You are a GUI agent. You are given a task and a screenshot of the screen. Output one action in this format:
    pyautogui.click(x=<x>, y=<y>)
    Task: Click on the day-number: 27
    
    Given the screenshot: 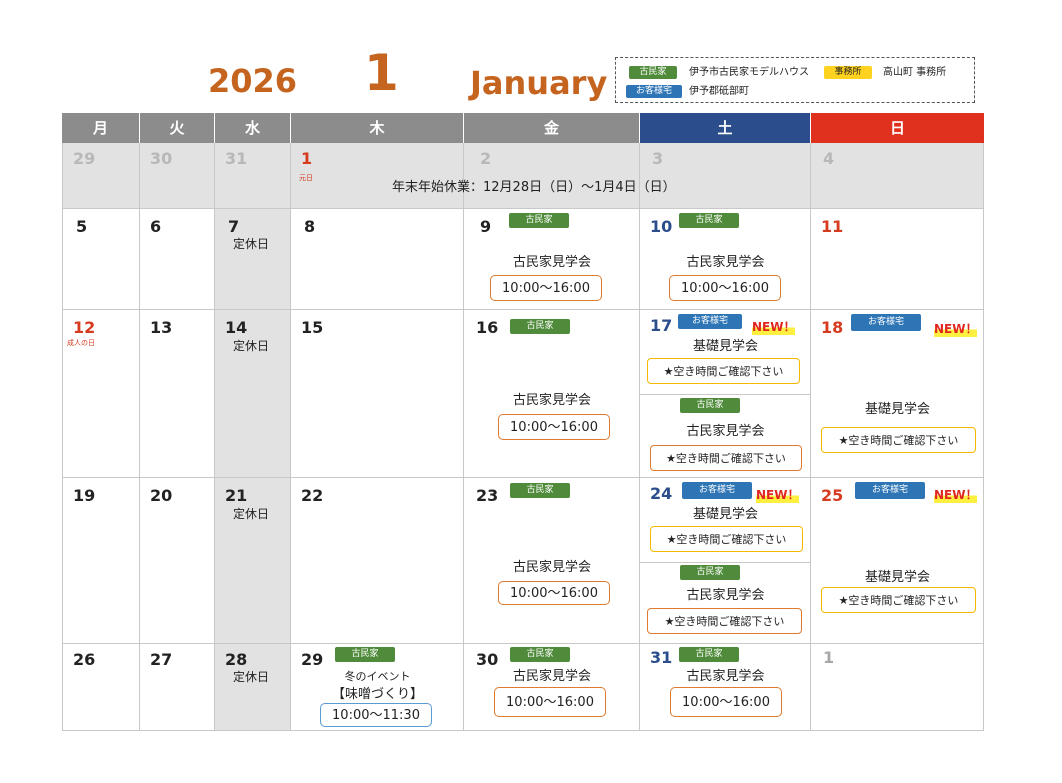 What is the action you would take?
    pyautogui.click(x=161, y=659)
    